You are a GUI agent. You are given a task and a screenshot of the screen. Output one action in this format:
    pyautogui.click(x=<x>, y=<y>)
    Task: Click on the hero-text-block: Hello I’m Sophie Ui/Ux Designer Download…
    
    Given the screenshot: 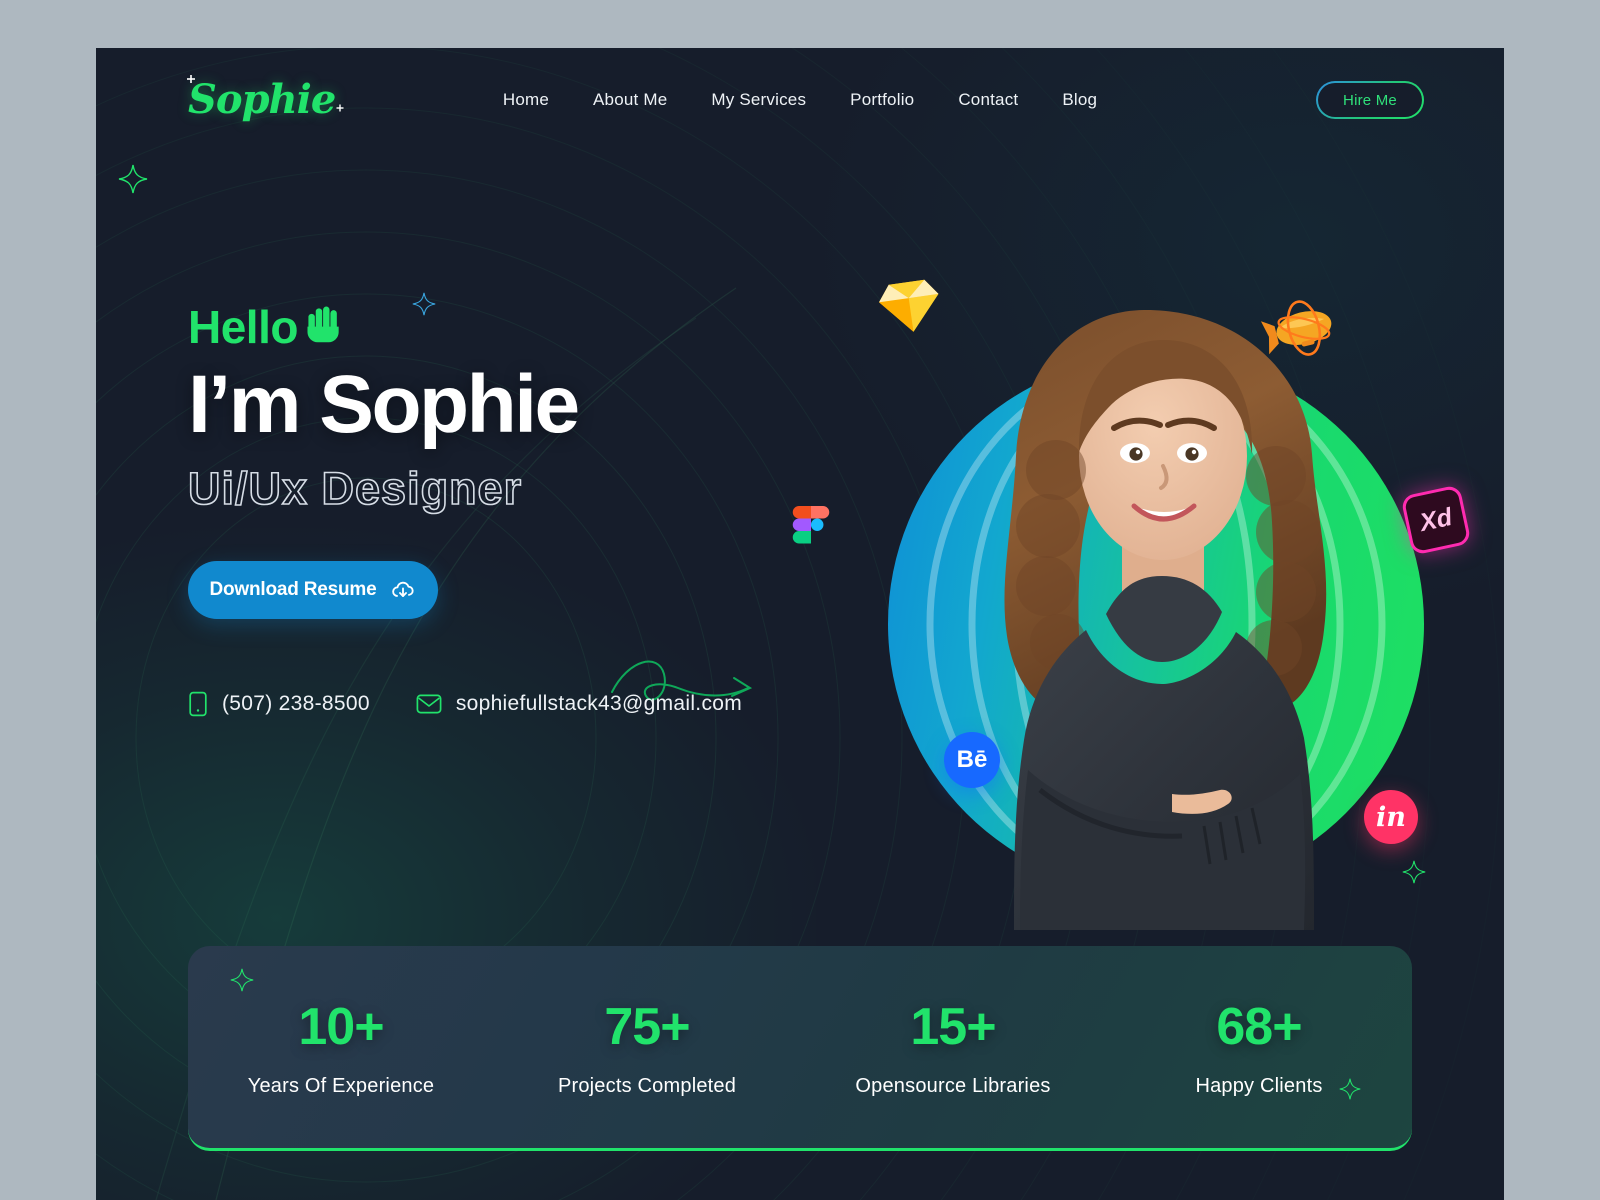 What is the action you would take?
    pyautogui.click(x=507, y=508)
    